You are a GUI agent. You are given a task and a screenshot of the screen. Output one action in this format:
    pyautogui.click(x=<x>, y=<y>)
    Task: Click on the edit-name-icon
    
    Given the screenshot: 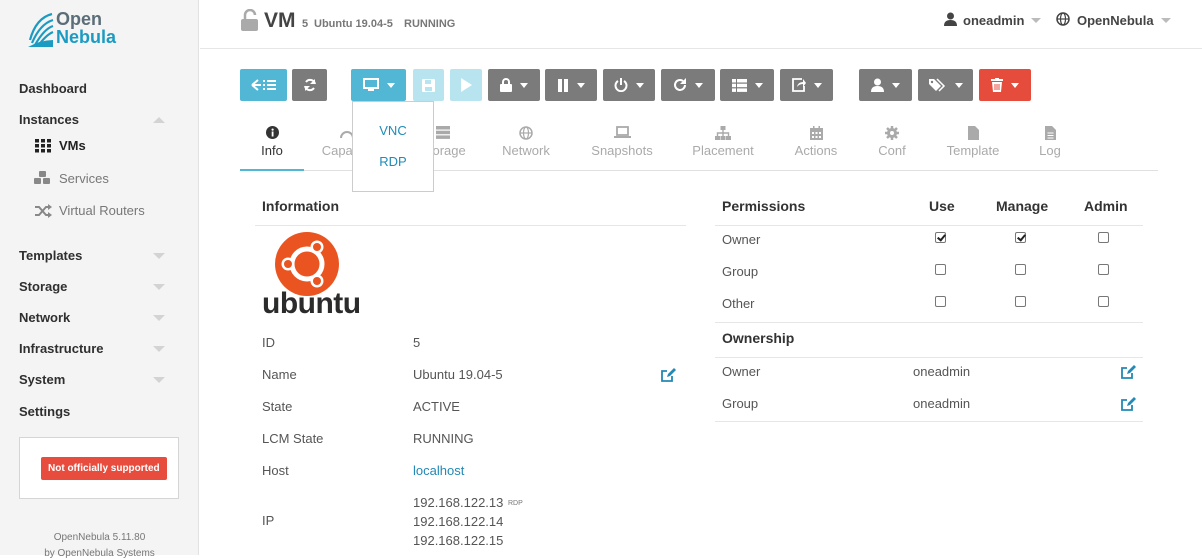 What is the action you would take?
    pyautogui.click(x=668, y=377)
    